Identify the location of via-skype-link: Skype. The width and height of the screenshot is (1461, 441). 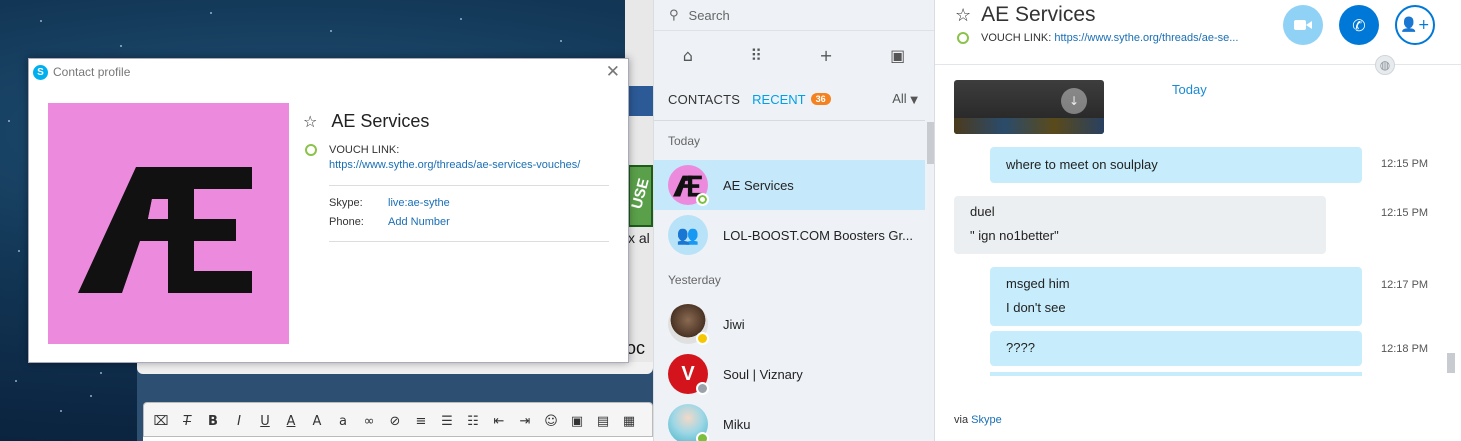
(986, 420).